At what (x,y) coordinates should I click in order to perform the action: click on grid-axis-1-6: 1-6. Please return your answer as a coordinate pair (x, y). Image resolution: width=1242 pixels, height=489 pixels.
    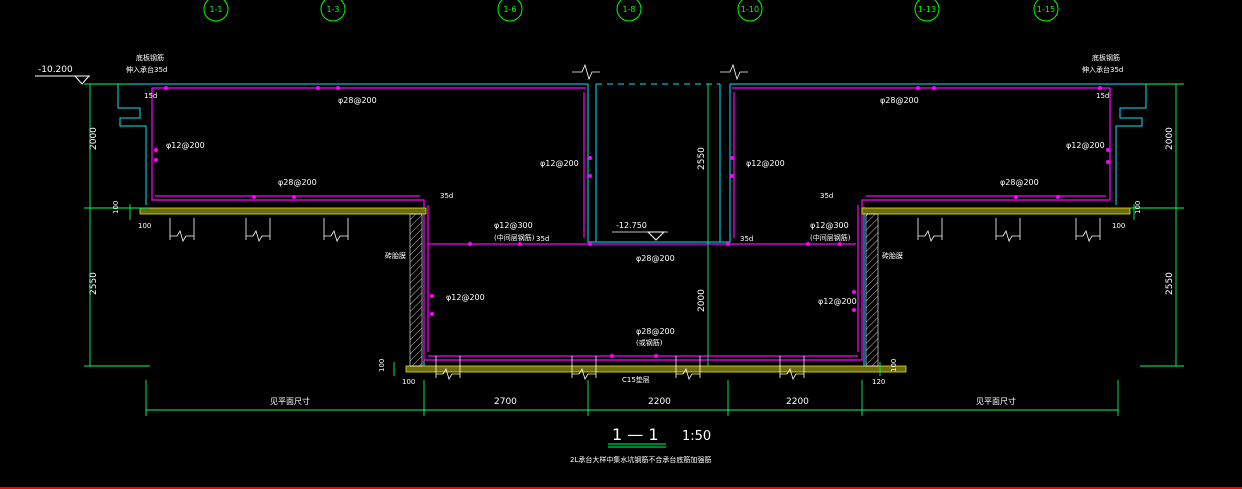
    Looking at the image, I should click on (510, 11).